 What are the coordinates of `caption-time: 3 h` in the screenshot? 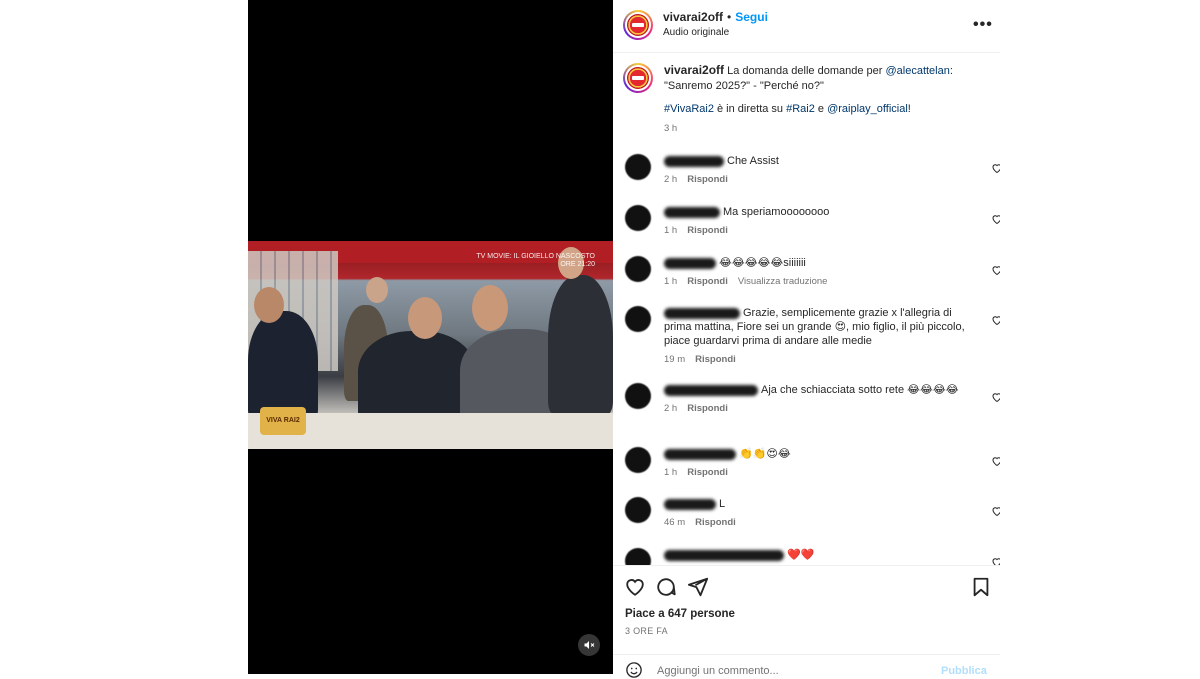 It's located at (671, 128).